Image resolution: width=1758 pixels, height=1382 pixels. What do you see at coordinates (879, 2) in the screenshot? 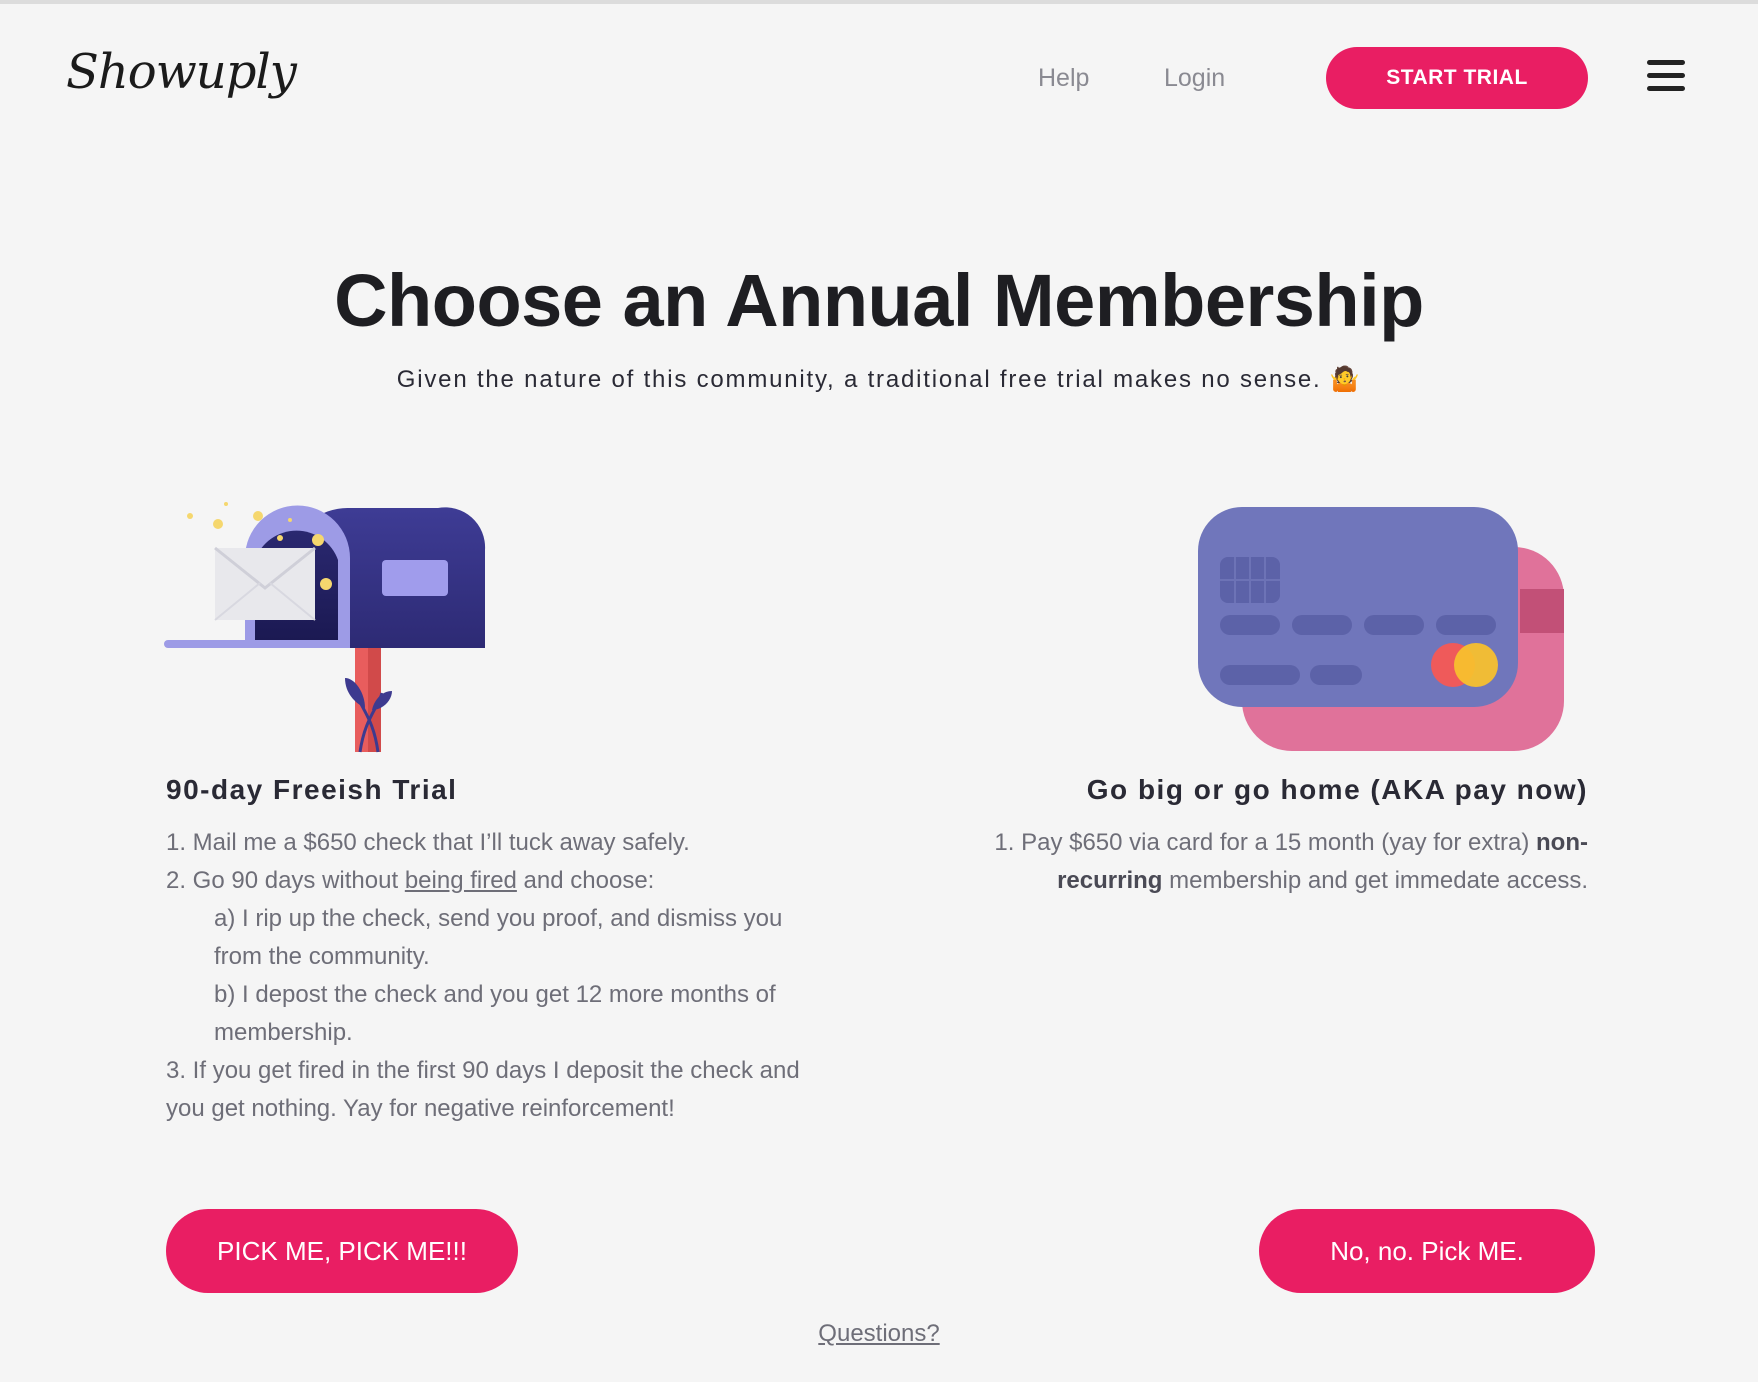
I see `top-divider` at bounding box center [879, 2].